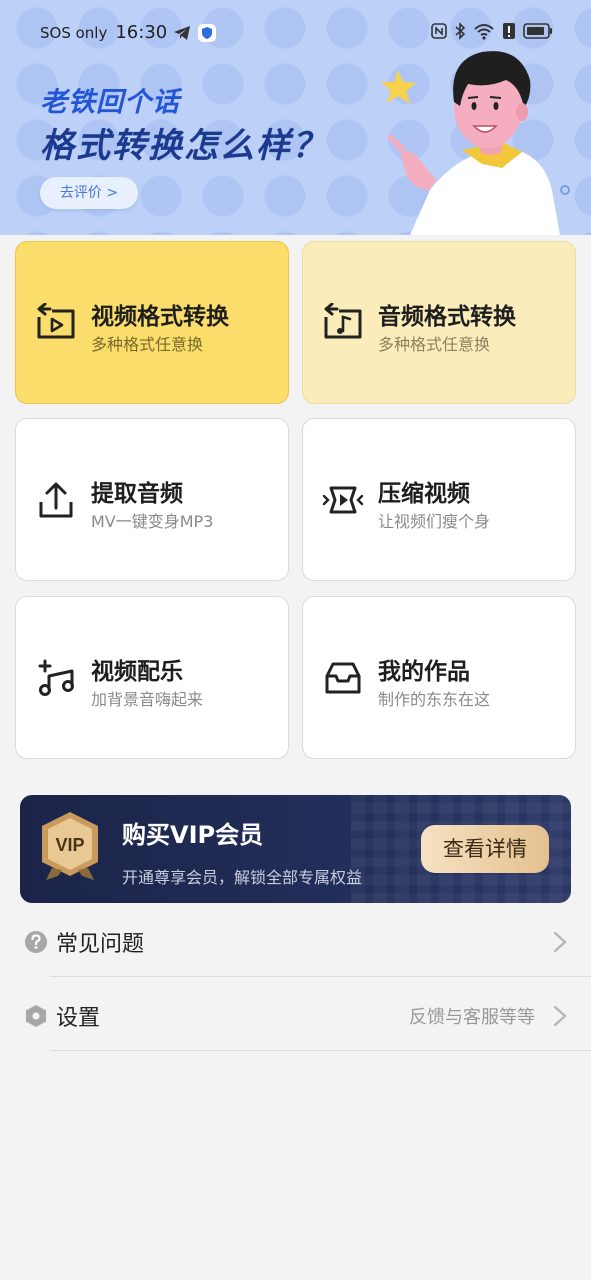  I want to click on vip-badge-text: VIP, so click(69, 845).